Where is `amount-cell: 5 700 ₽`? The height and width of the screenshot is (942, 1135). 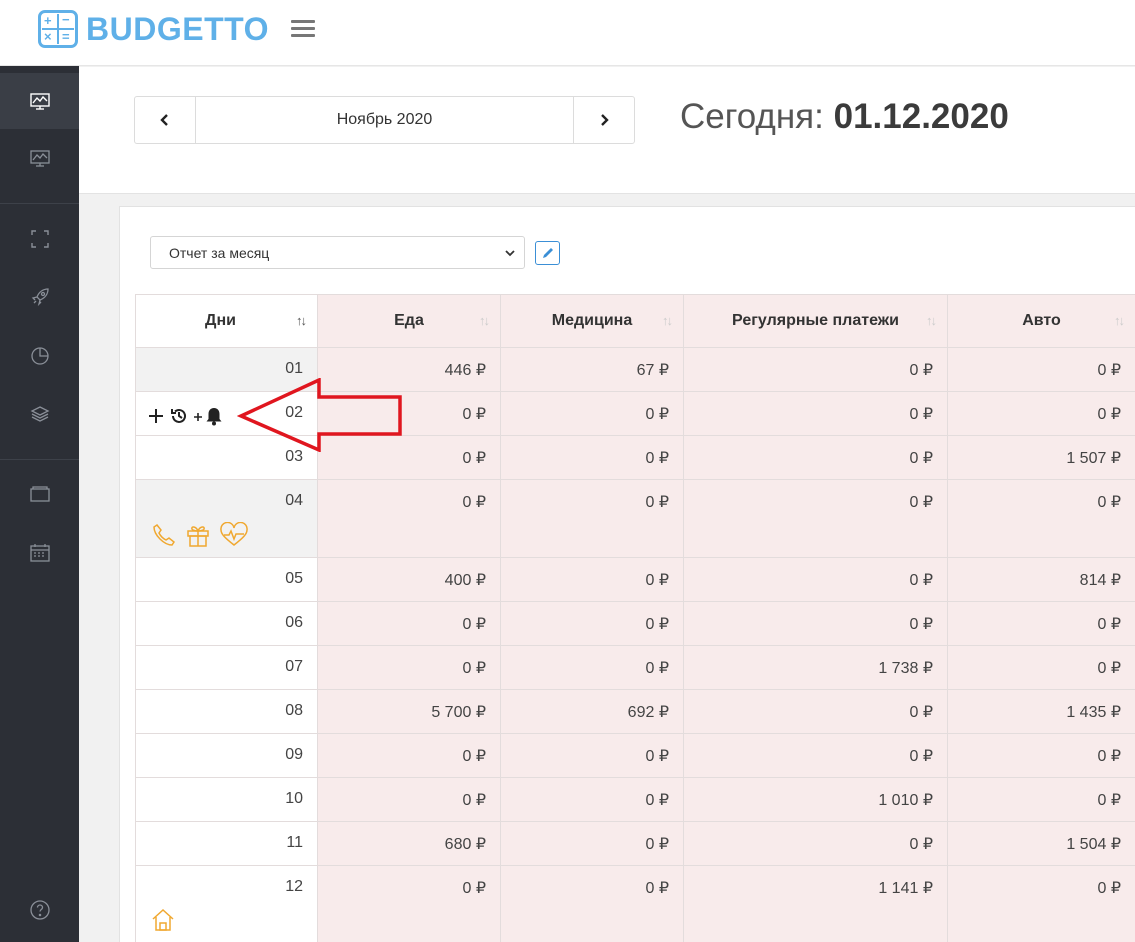 amount-cell: 5 700 ₽ is located at coordinates (409, 712).